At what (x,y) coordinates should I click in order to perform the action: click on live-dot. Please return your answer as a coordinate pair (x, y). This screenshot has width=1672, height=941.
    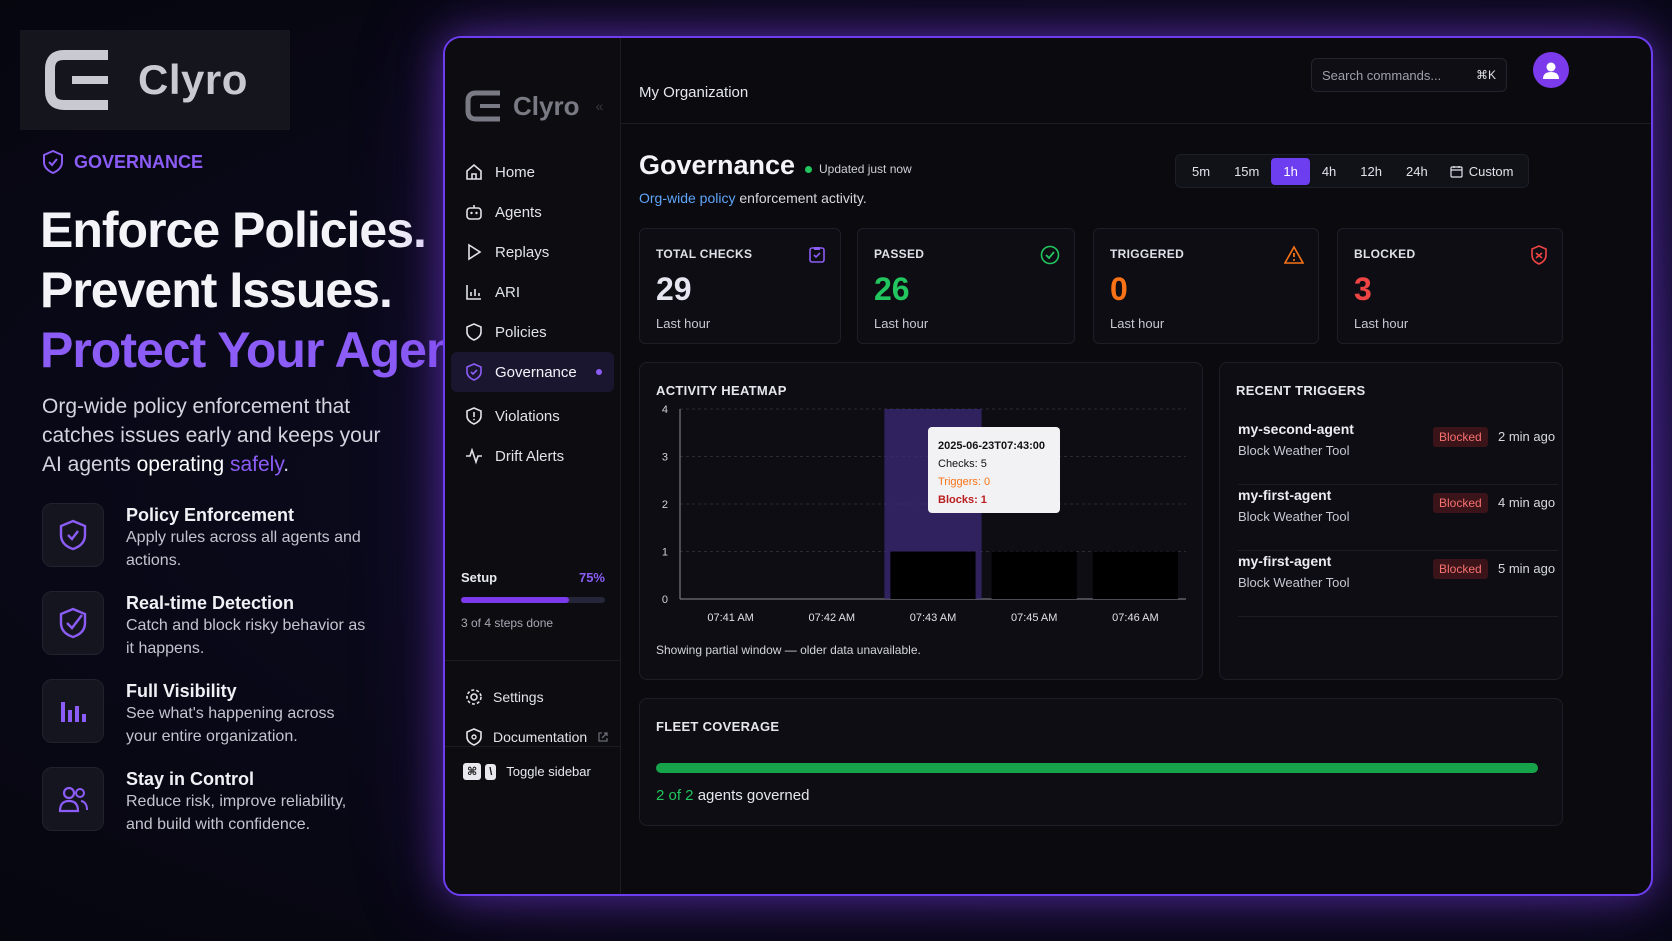
    Looking at the image, I should click on (808, 169).